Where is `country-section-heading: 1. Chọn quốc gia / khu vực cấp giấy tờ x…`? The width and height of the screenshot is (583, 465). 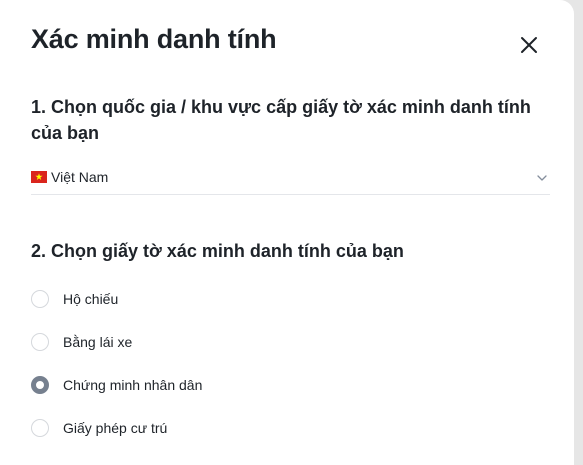 country-section-heading: 1. Chọn quốc gia / khu vực cấp giấy tờ x… is located at coordinates (281, 120).